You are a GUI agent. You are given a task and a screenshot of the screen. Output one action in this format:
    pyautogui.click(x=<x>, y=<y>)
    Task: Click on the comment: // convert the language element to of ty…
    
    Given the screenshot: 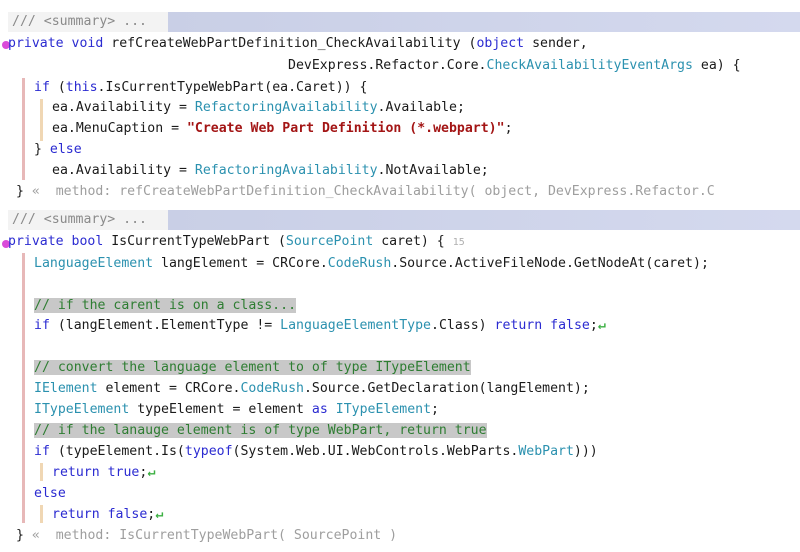 What is the action you would take?
    pyautogui.click(x=252, y=367)
    